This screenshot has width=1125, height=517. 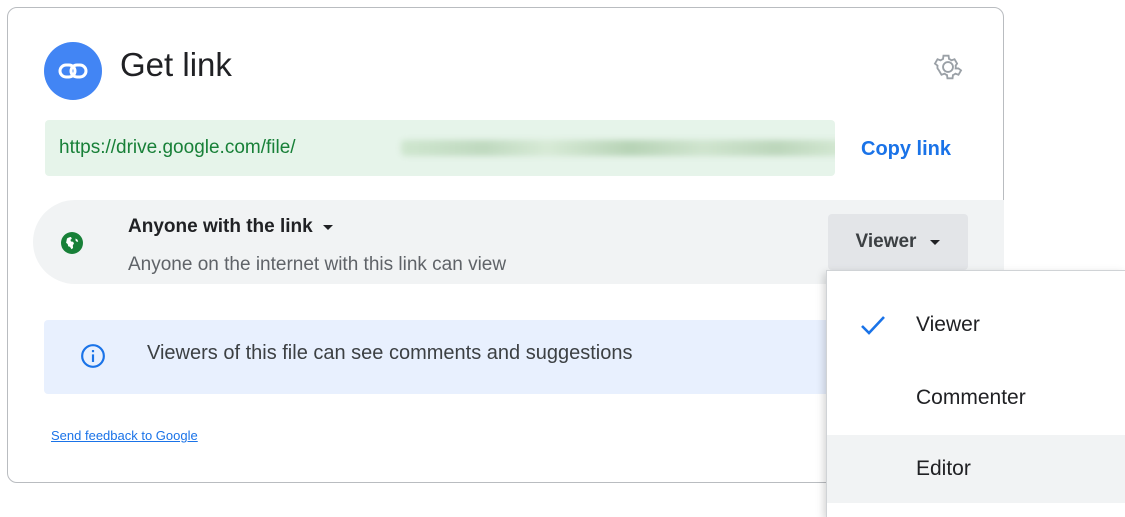 What do you see at coordinates (971, 397) in the screenshot?
I see `role-option-label: Commenter` at bounding box center [971, 397].